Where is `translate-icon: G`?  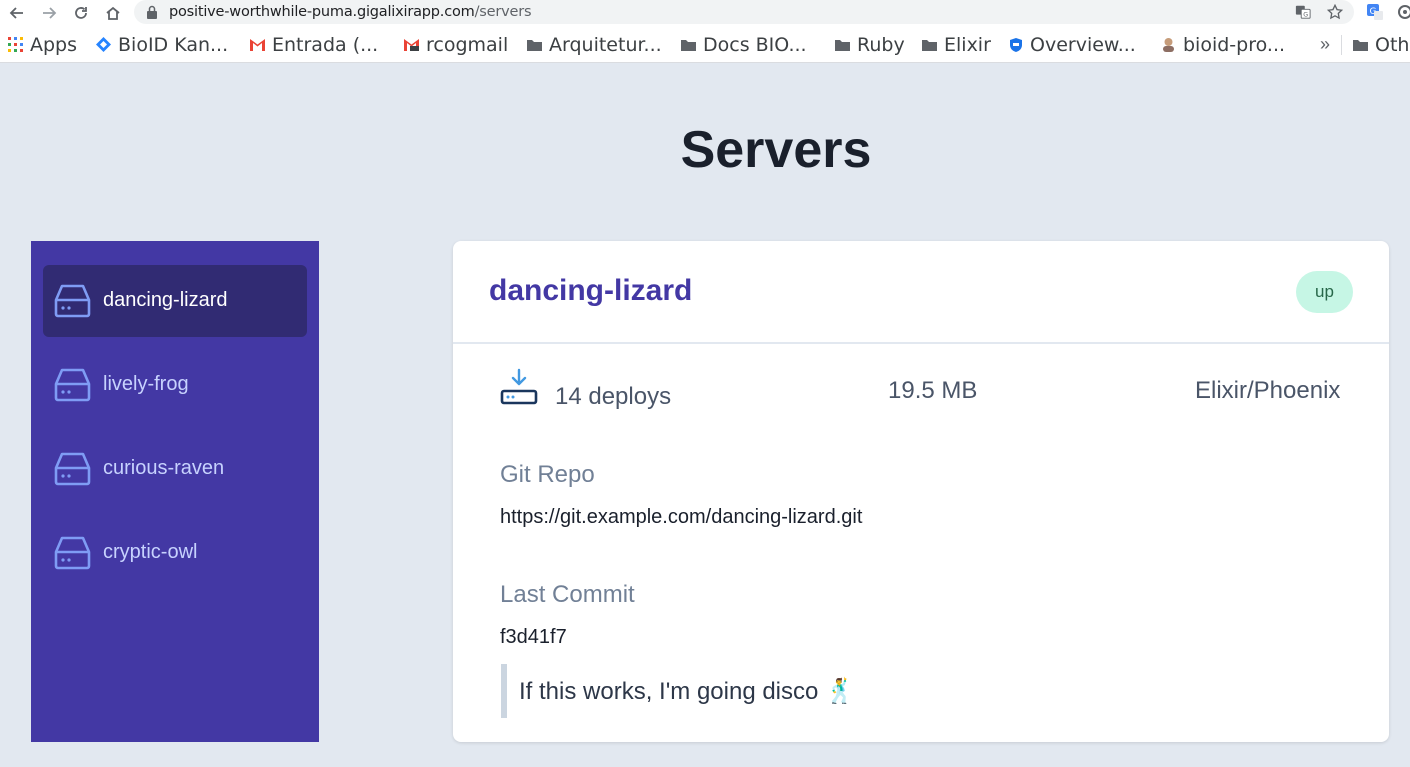
translate-icon: G is located at coordinates (1303, 12).